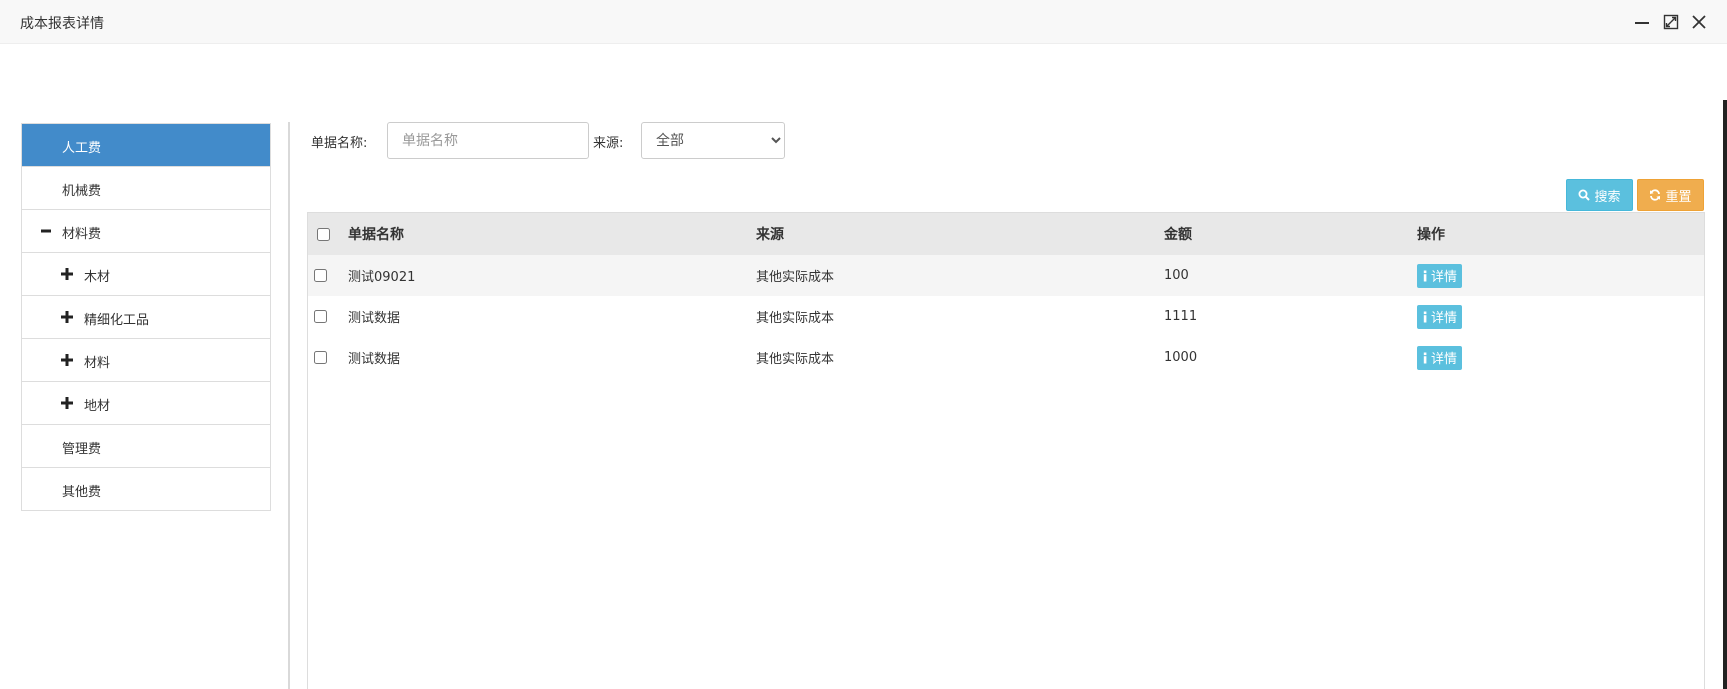 Image resolution: width=1727 pixels, height=689 pixels. I want to click on window-titlebar: 成本报表详情, so click(863, 22).